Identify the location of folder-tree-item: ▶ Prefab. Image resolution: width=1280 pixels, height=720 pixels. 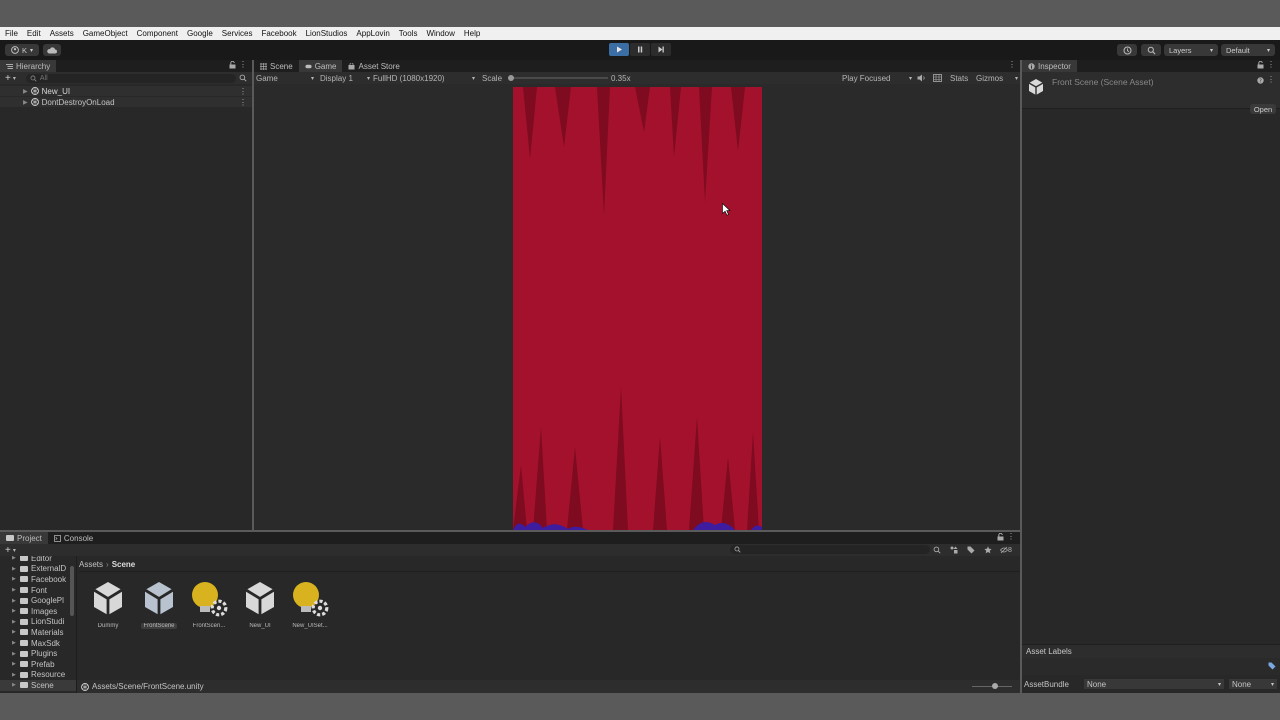
(38, 664).